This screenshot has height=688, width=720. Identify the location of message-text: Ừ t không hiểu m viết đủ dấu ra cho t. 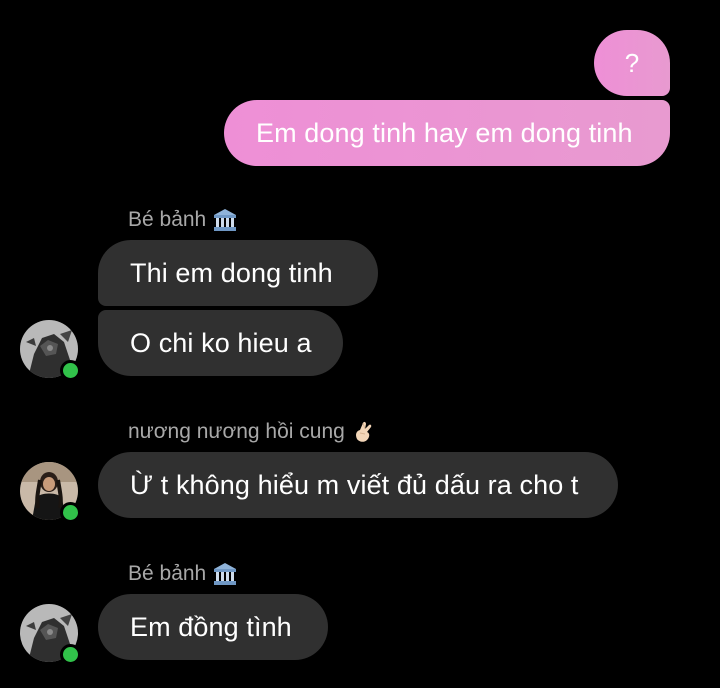
(354, 484).